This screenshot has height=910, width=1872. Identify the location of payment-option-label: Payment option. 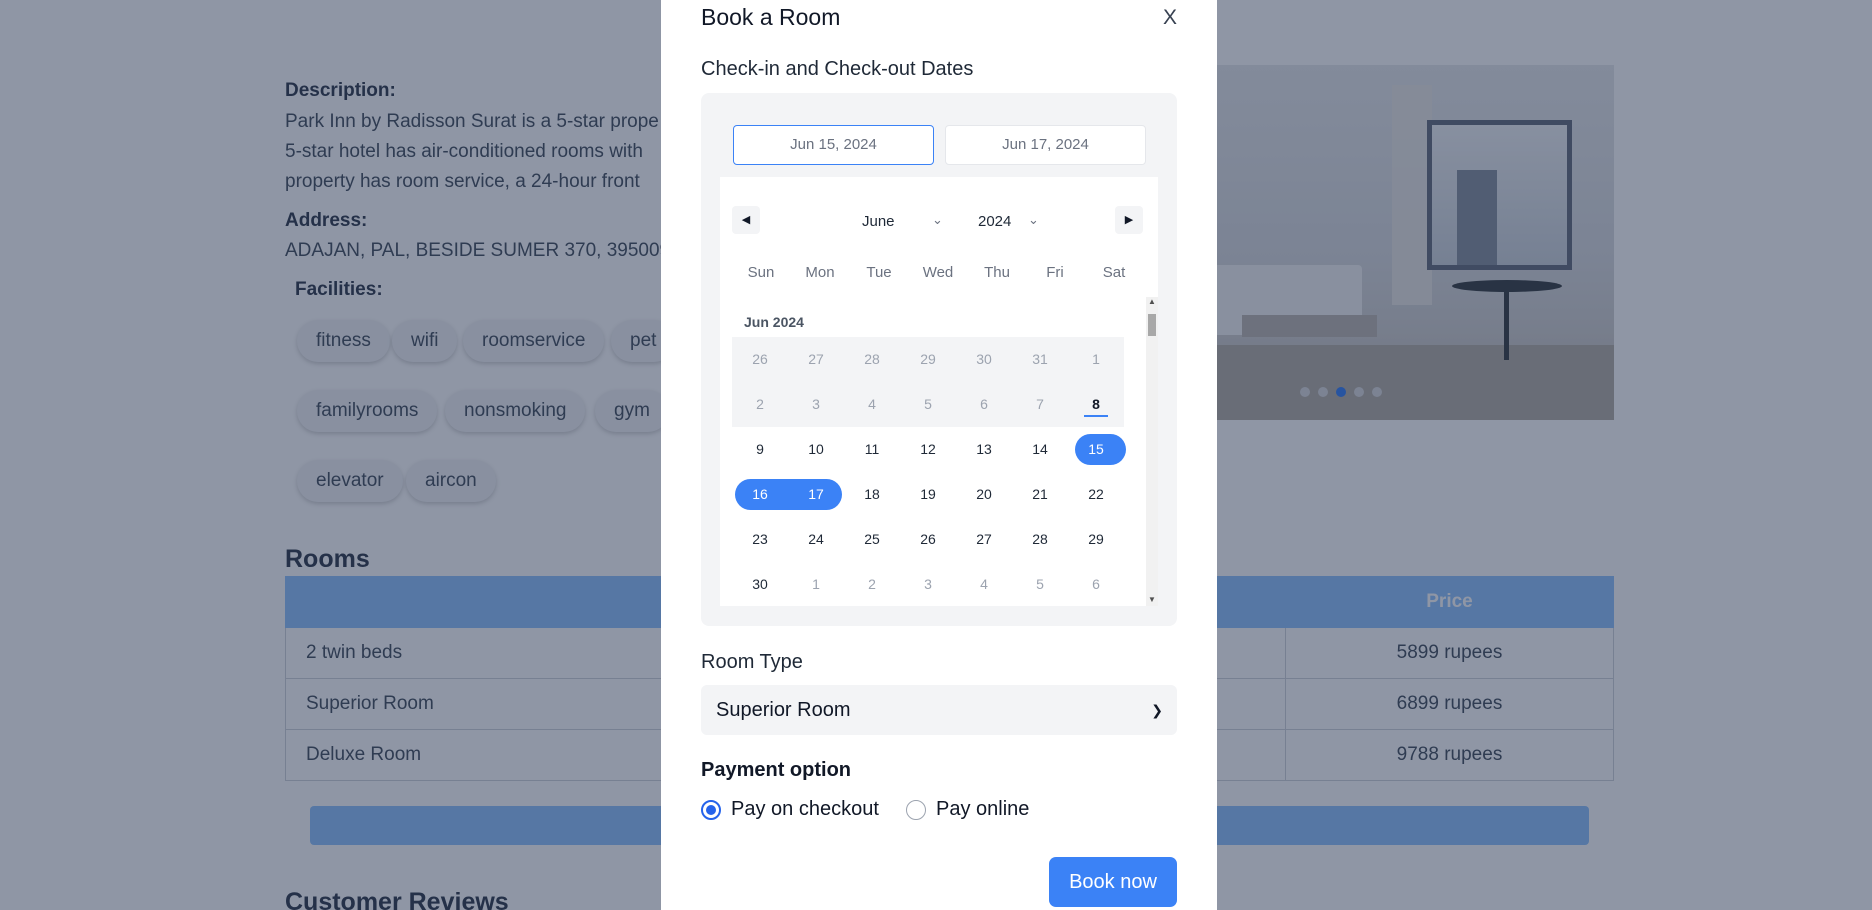
(776, 770).